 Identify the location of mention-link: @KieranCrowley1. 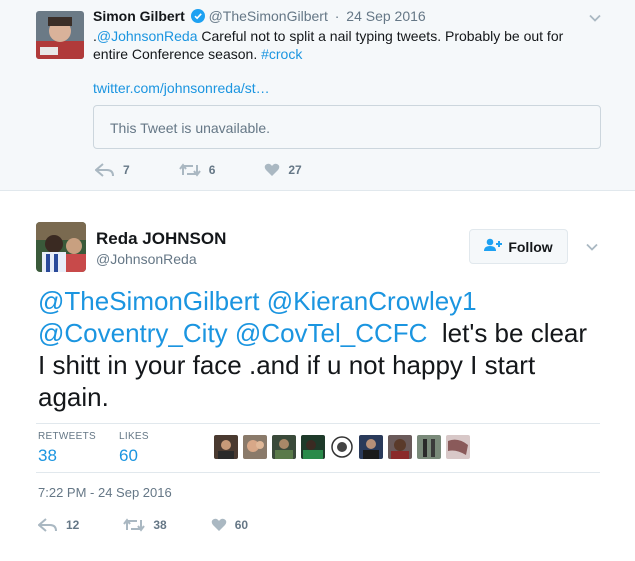
(372, 301).